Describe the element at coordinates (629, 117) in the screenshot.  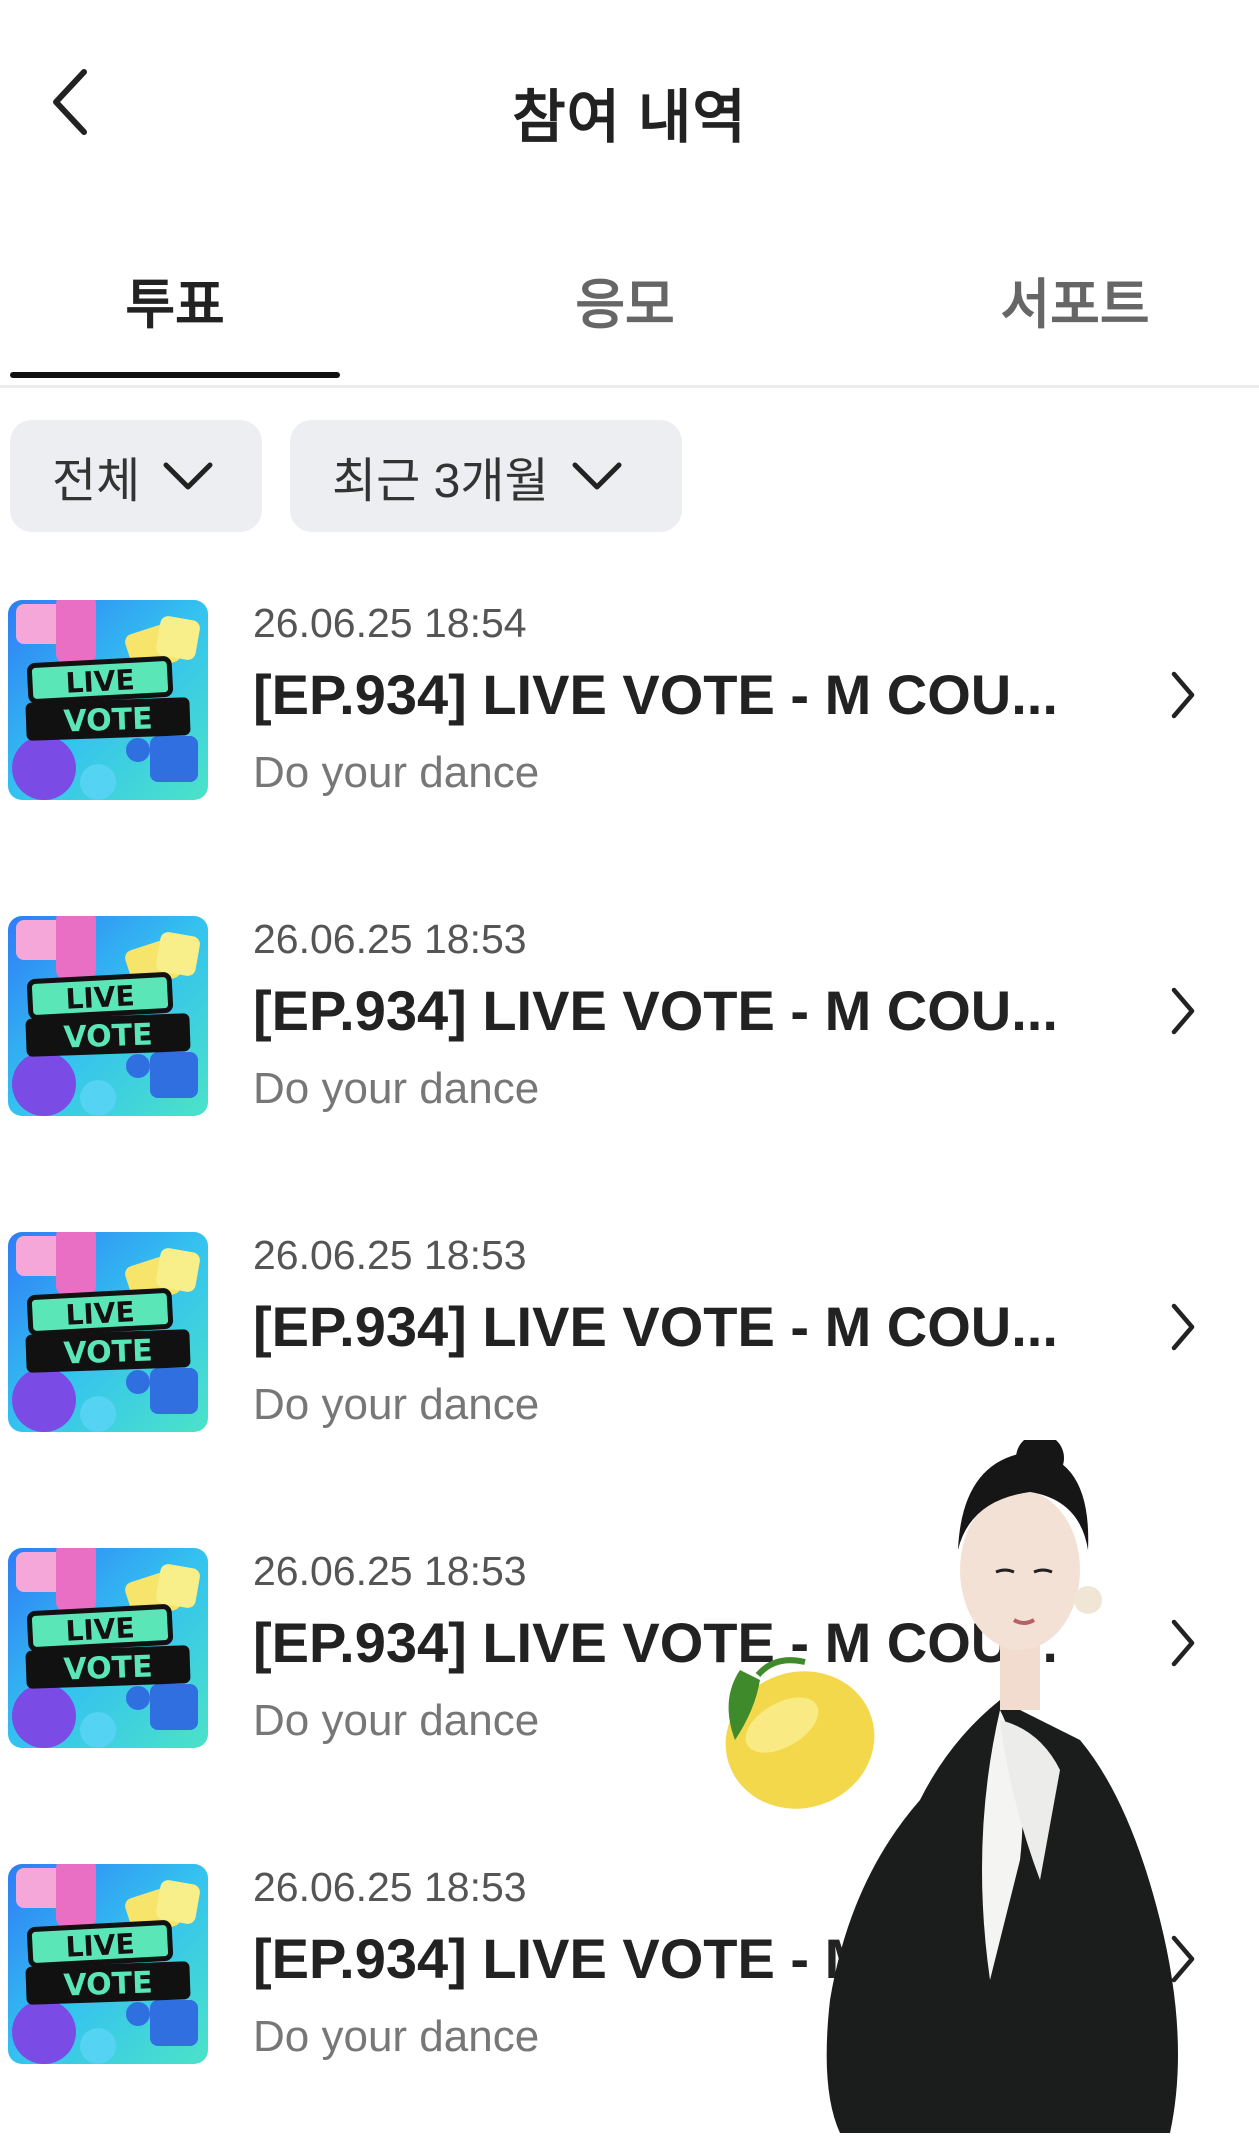
I see `page-title: 참여 내역` at that location.